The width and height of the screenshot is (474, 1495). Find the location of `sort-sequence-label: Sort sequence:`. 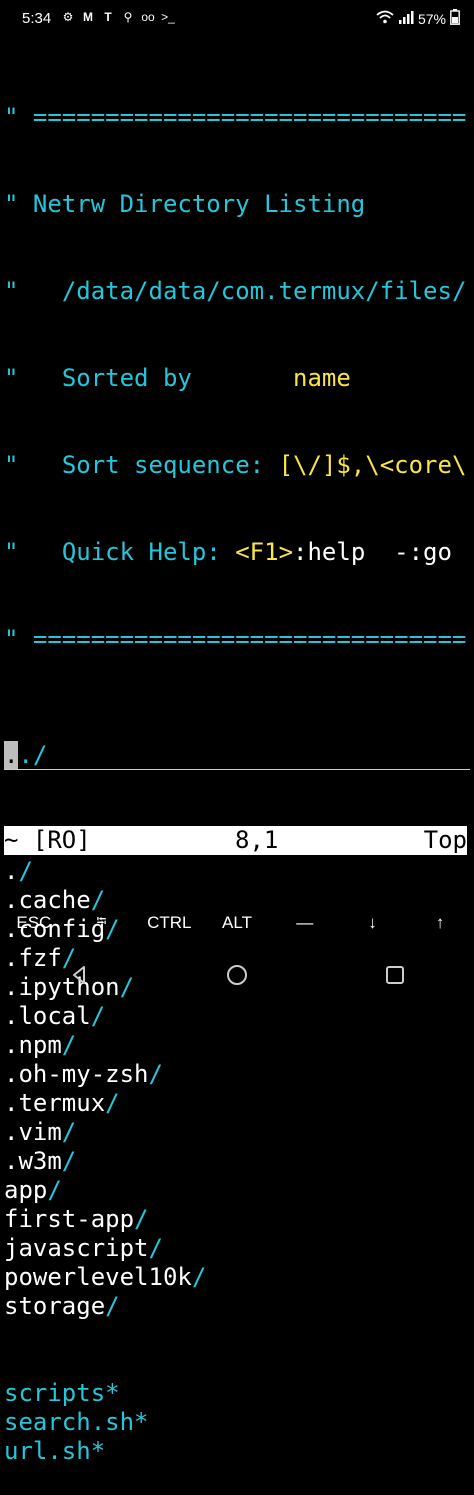

sort-sequence-label: Sort sequence: is located at coordinates (163, 465).